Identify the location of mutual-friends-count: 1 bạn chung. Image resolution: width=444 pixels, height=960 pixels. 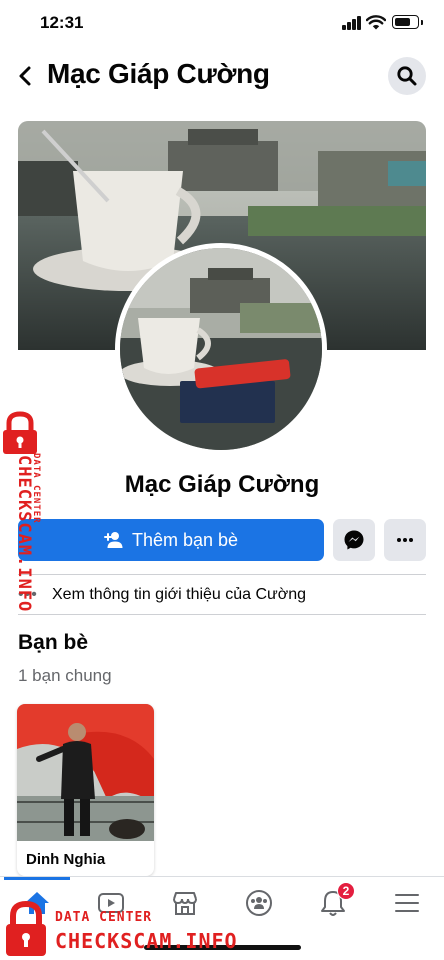
(65, 676).